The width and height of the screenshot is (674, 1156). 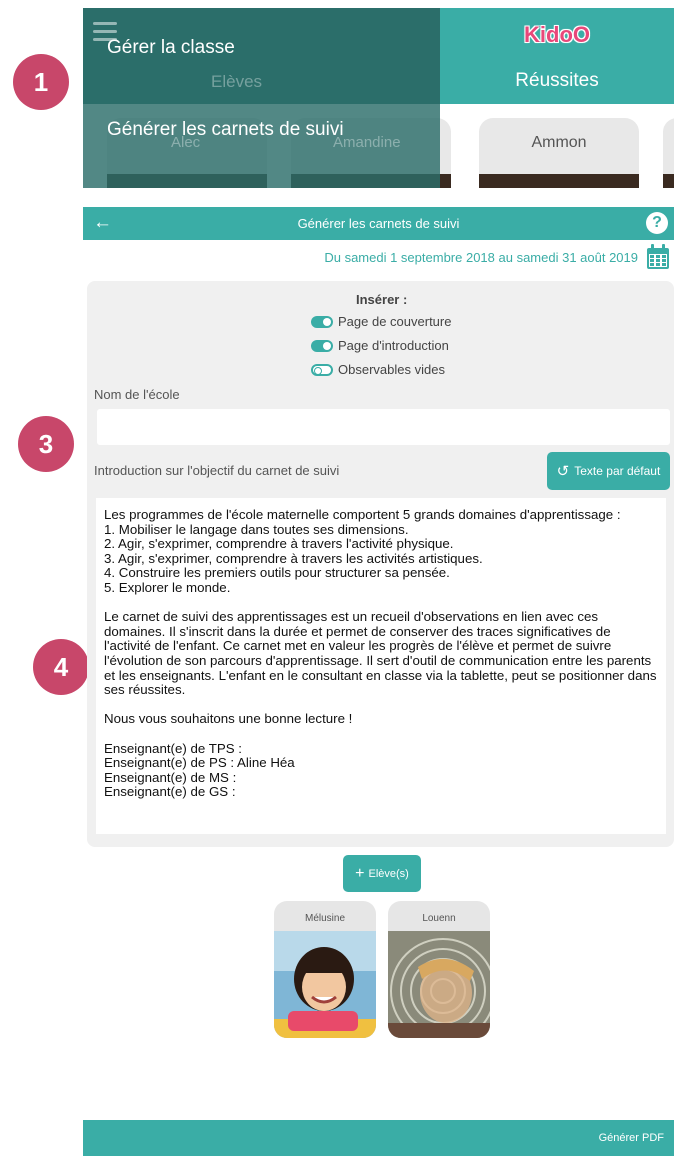 I want to click on option-label: Page de couverture, so click(x=395, y=321).